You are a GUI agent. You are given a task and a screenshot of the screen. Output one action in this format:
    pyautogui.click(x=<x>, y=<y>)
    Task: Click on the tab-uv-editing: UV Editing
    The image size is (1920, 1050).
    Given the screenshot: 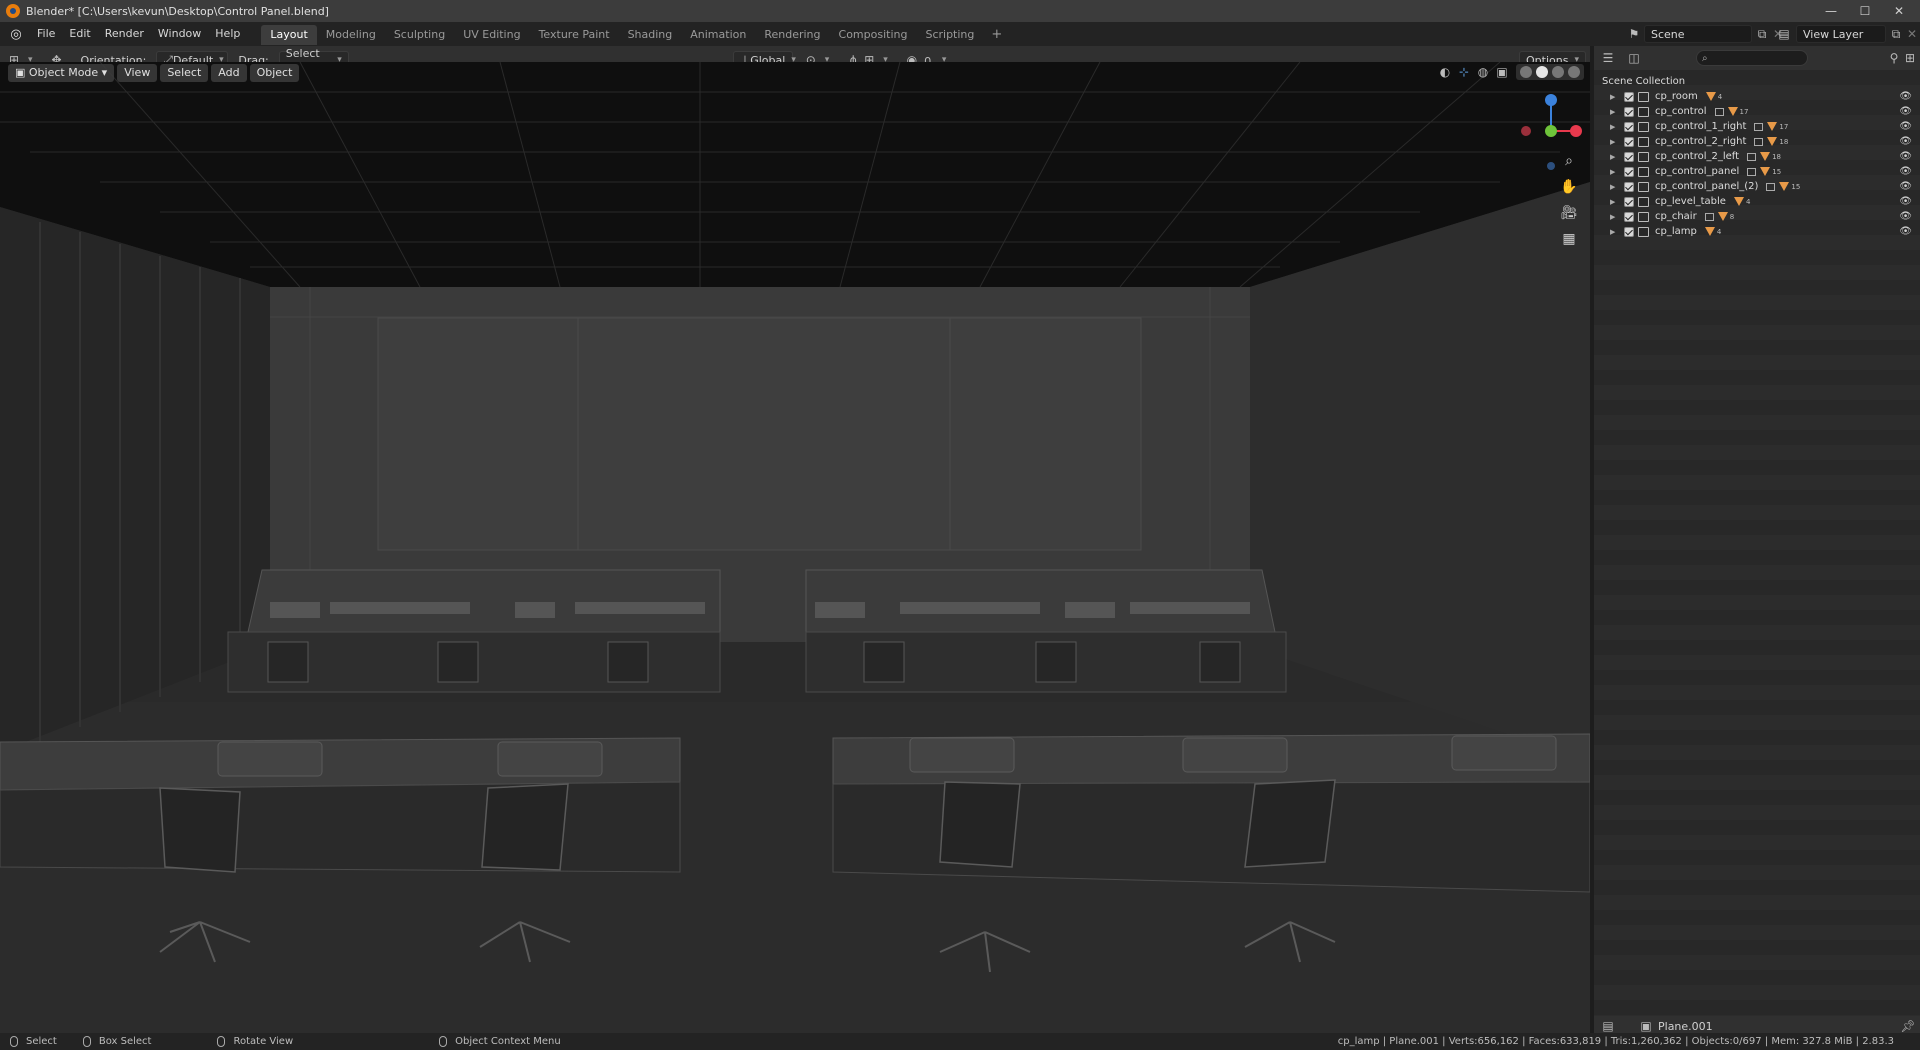 What is the action you would take?
    pyautogui.click(x=491, y=35)
    